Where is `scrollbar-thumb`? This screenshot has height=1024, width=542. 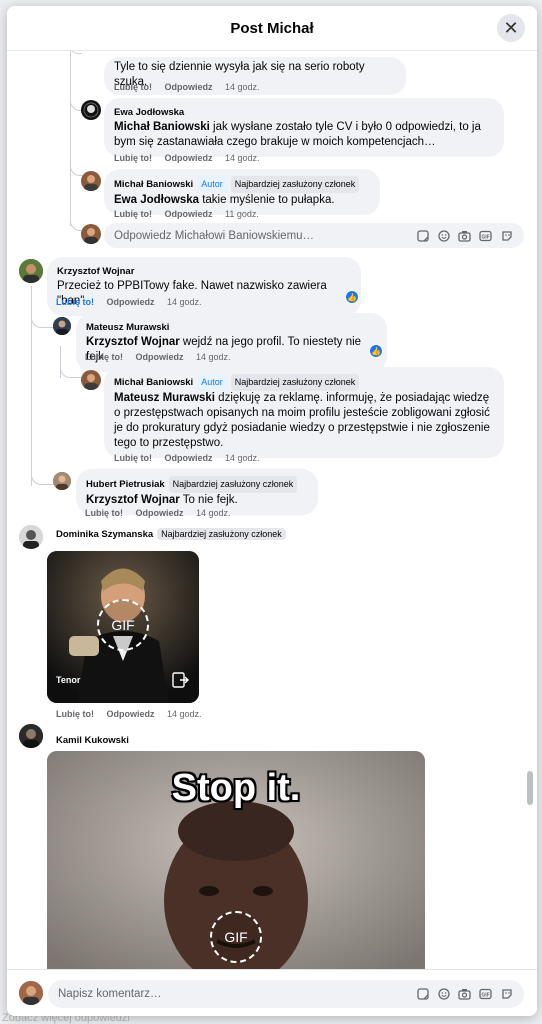
scrollbar-thumb is located at coordinates (530, 788).